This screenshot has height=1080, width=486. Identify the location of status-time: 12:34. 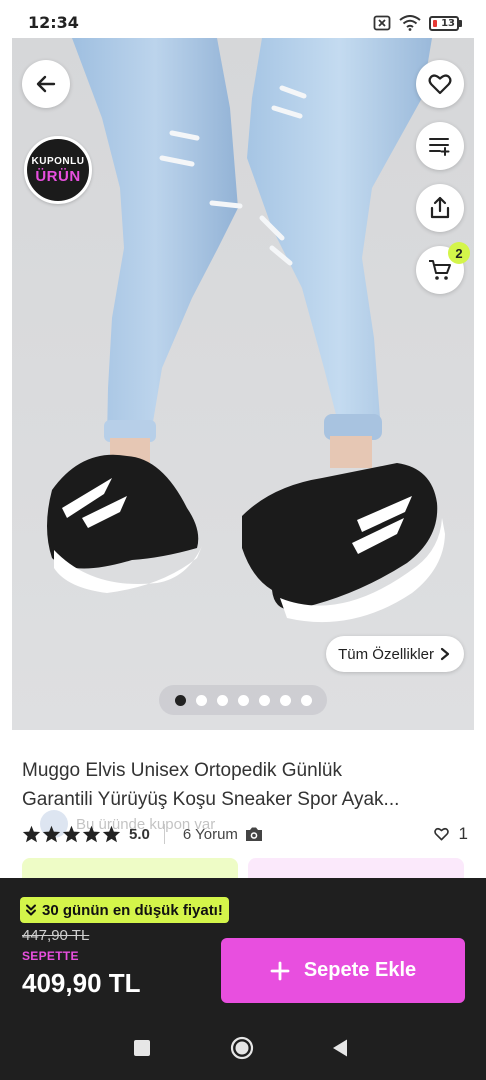
(53, 22).